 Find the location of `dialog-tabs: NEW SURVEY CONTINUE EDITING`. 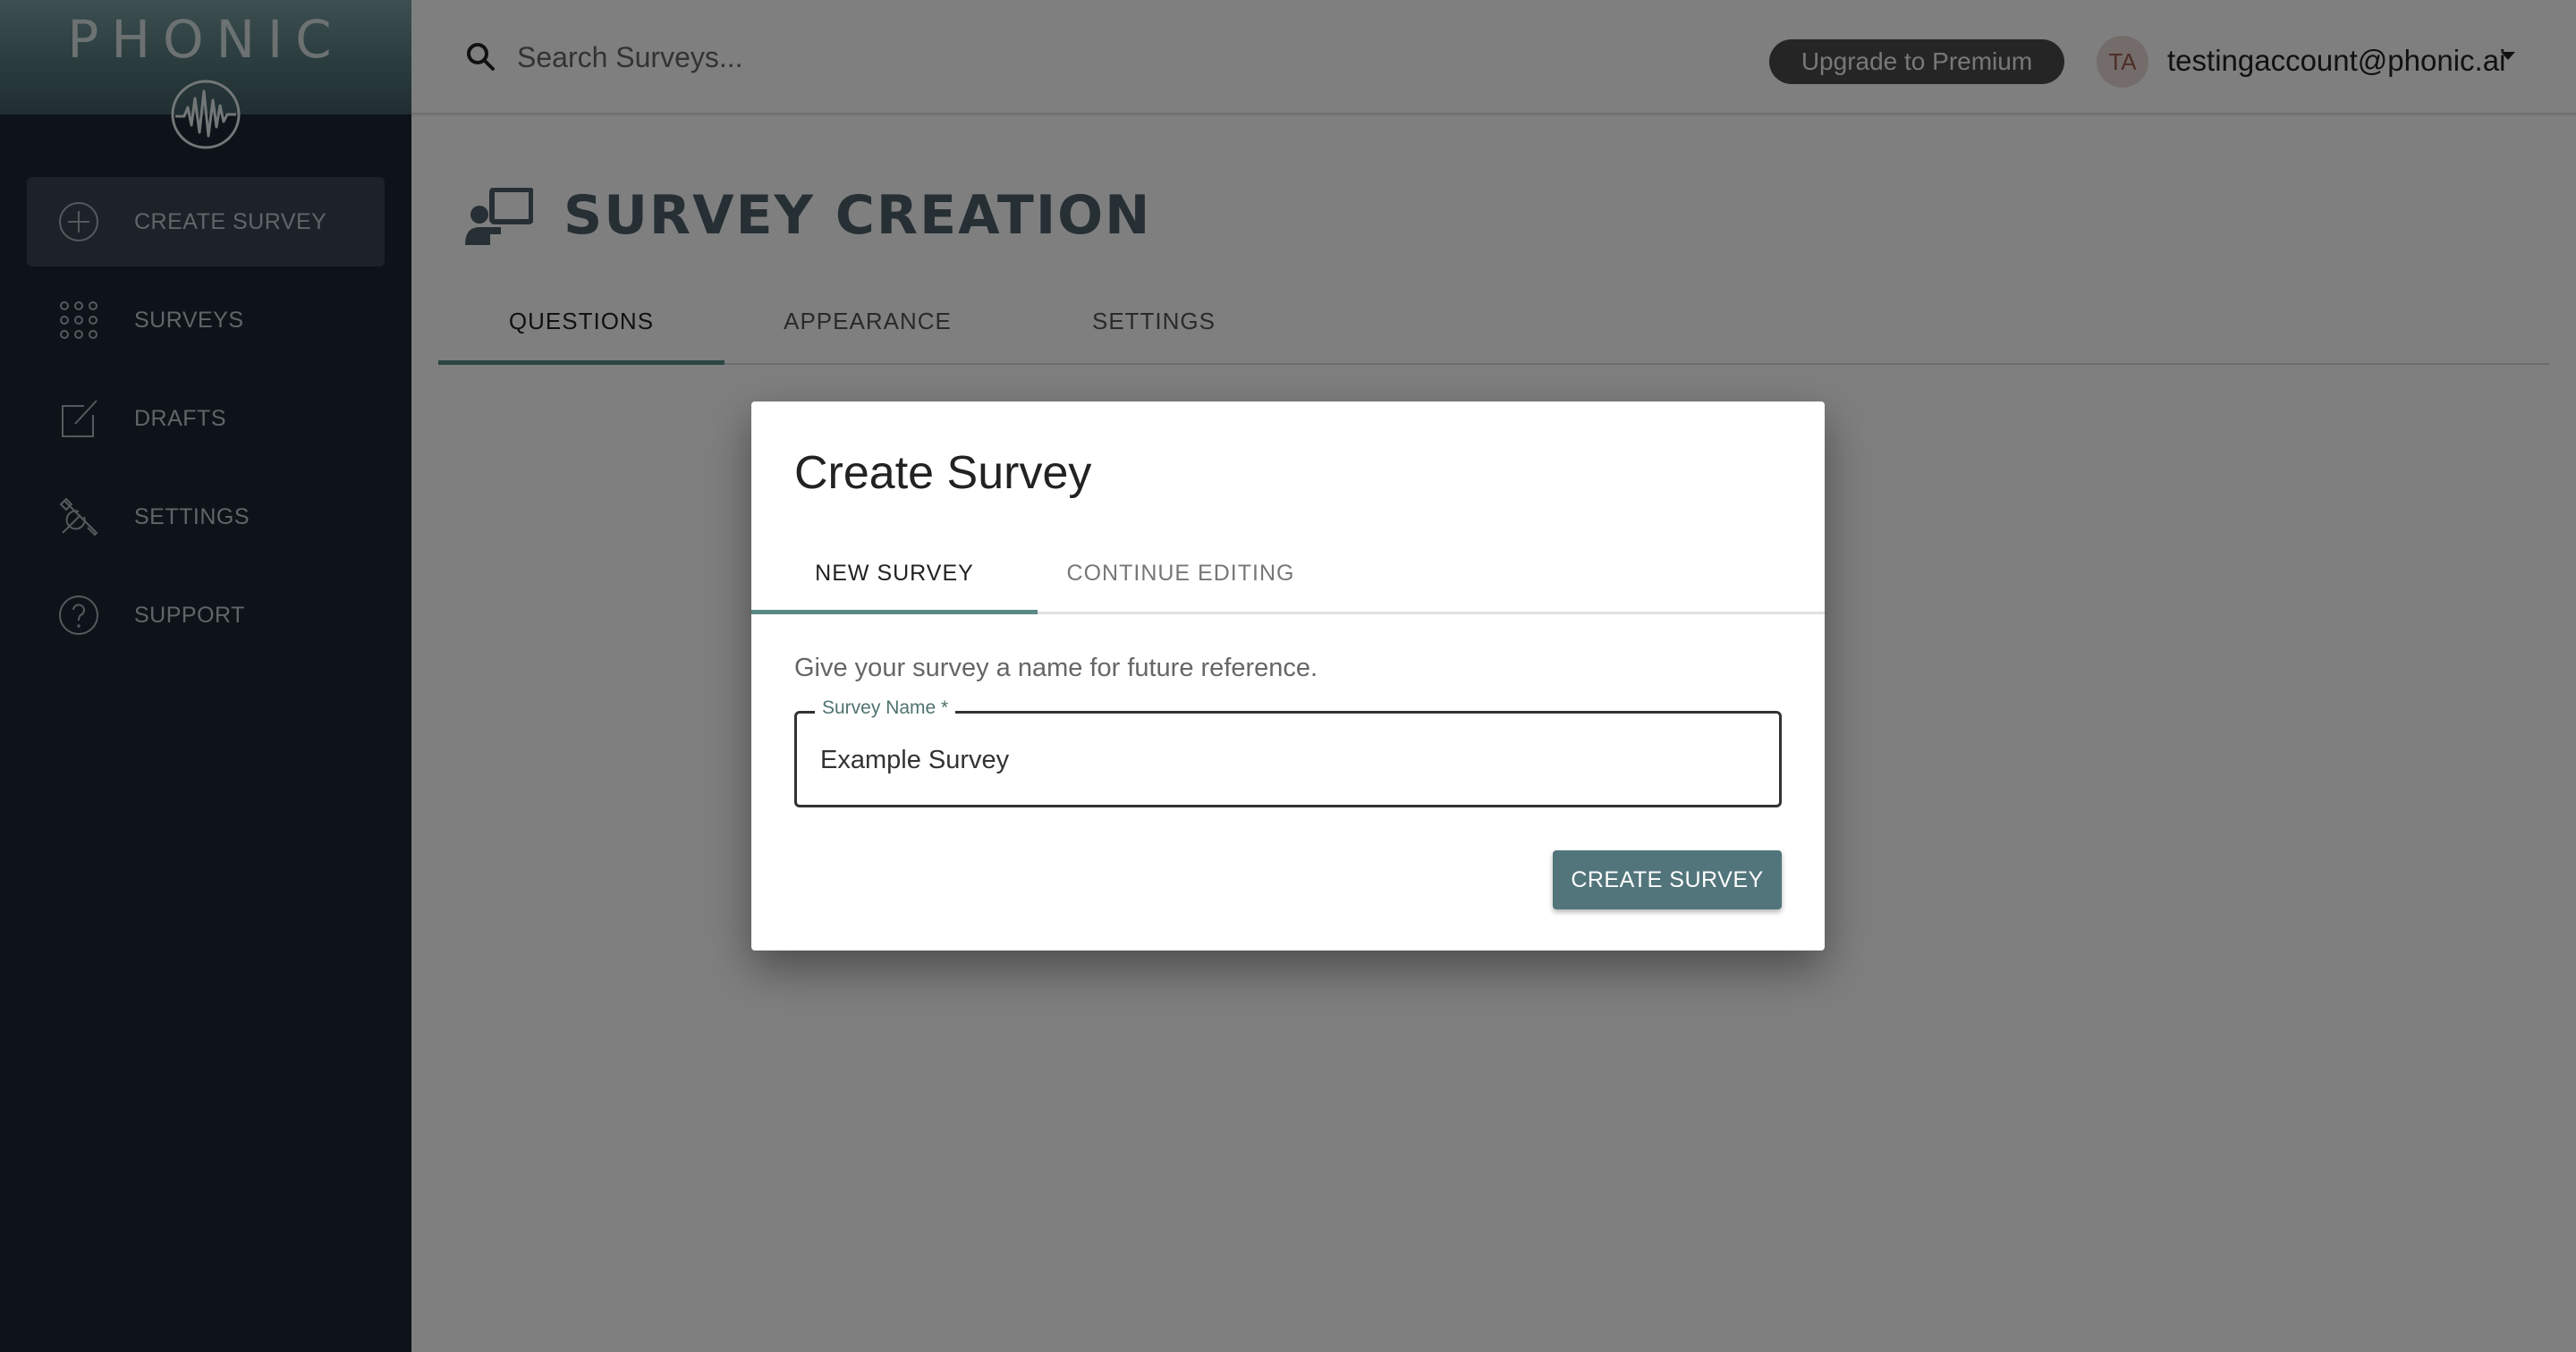

dialog-tabs: NEW SURVEY CONTINUE EDITING is located at coordinates (1288, 574).